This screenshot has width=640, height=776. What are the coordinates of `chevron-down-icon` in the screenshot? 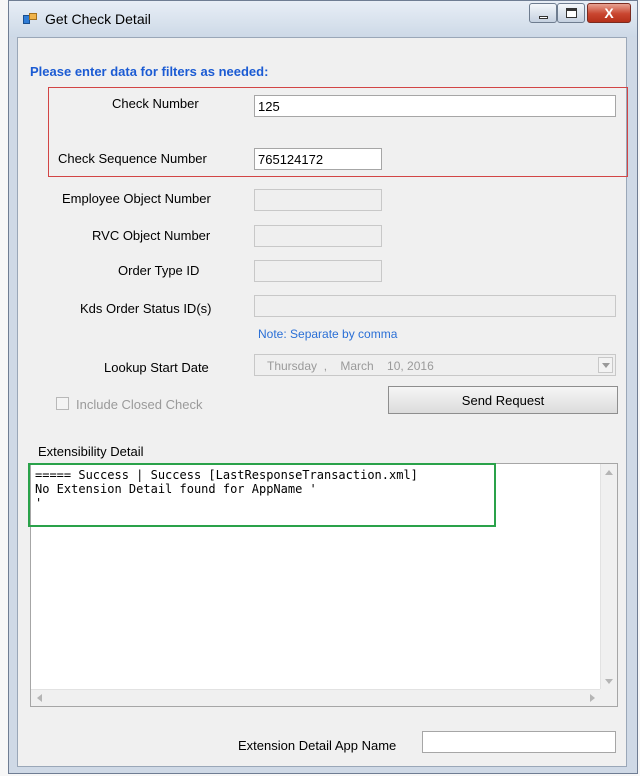 It's located at (605, 365).